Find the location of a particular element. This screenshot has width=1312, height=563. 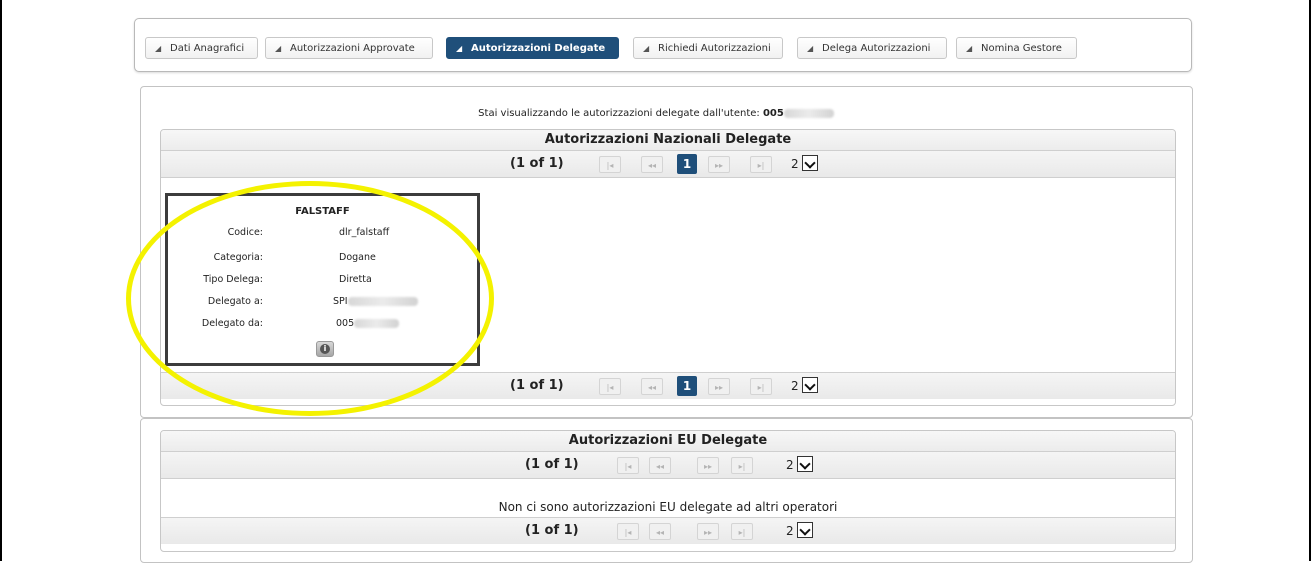

tab-label: Richiedi Autorizzazioni is located at coordinates (714, 48).